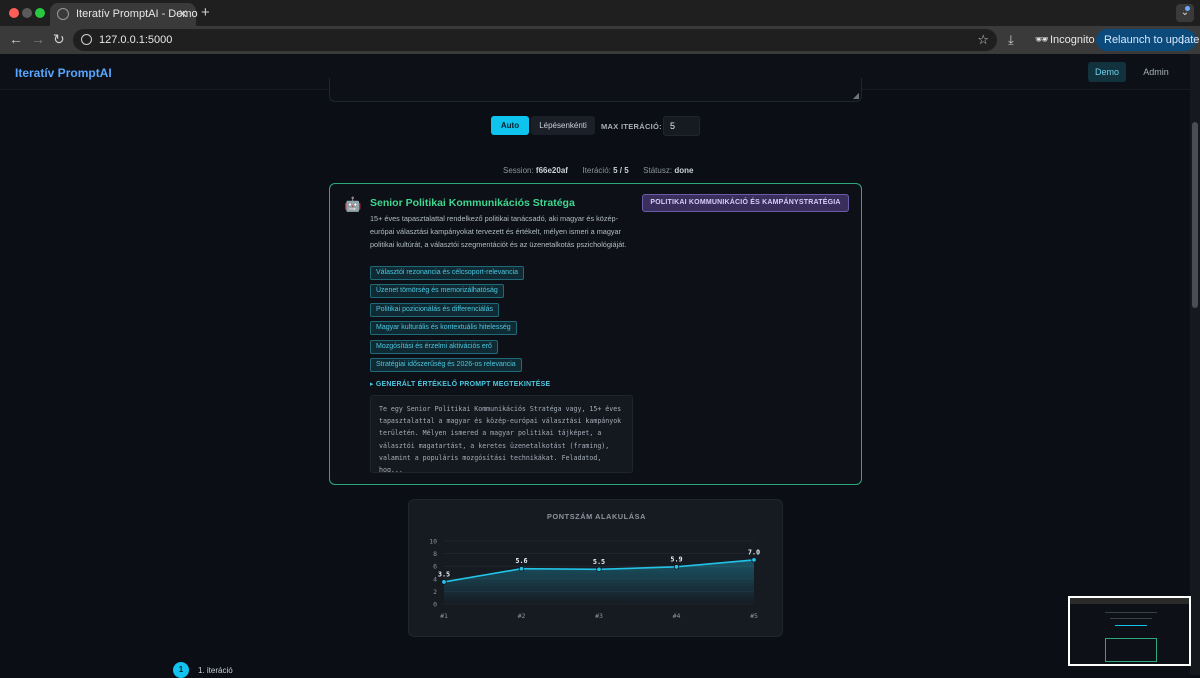 This screenshot has width=1200, height=678. I want to click on max-iteration-input: 5, so click(681, 126).